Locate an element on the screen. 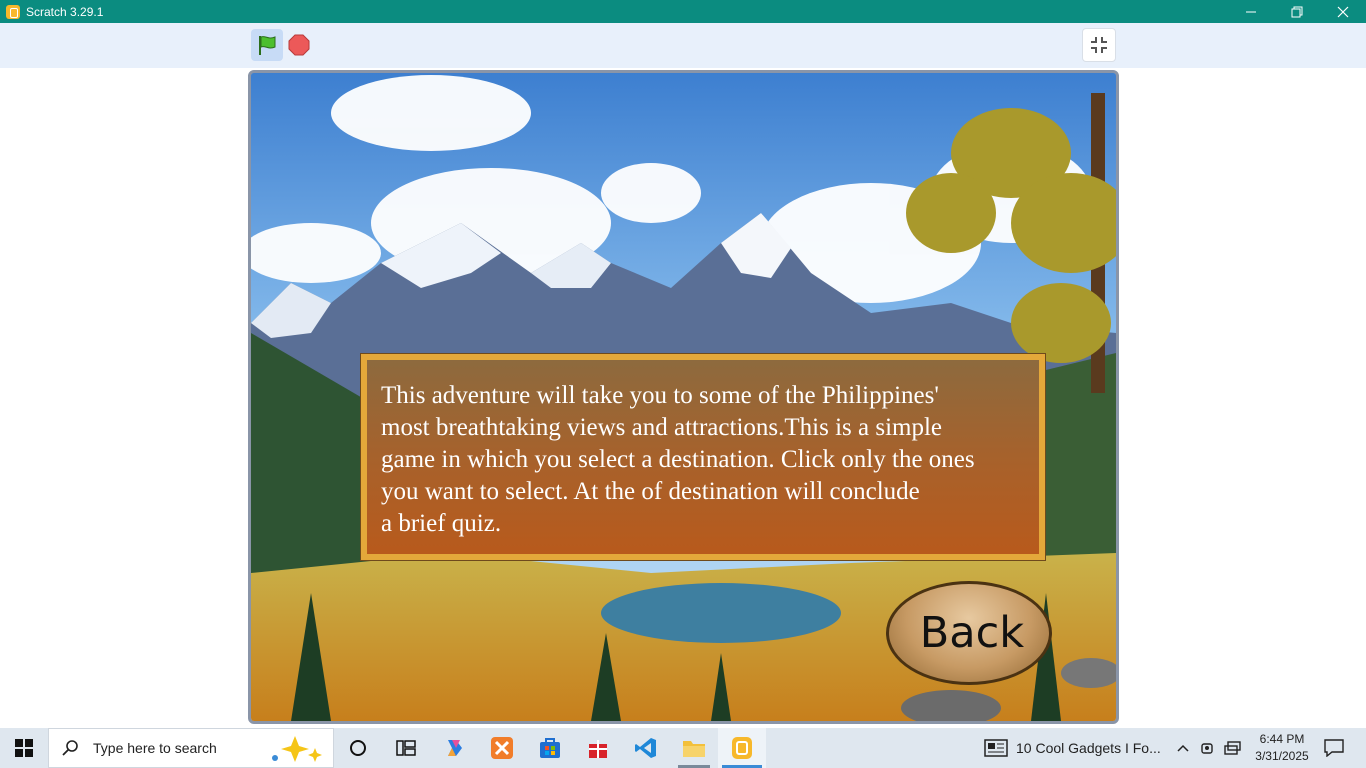 The height and width of the screenshot is (768, 1366). green-flag-icon is located at coordinates (267, 45).